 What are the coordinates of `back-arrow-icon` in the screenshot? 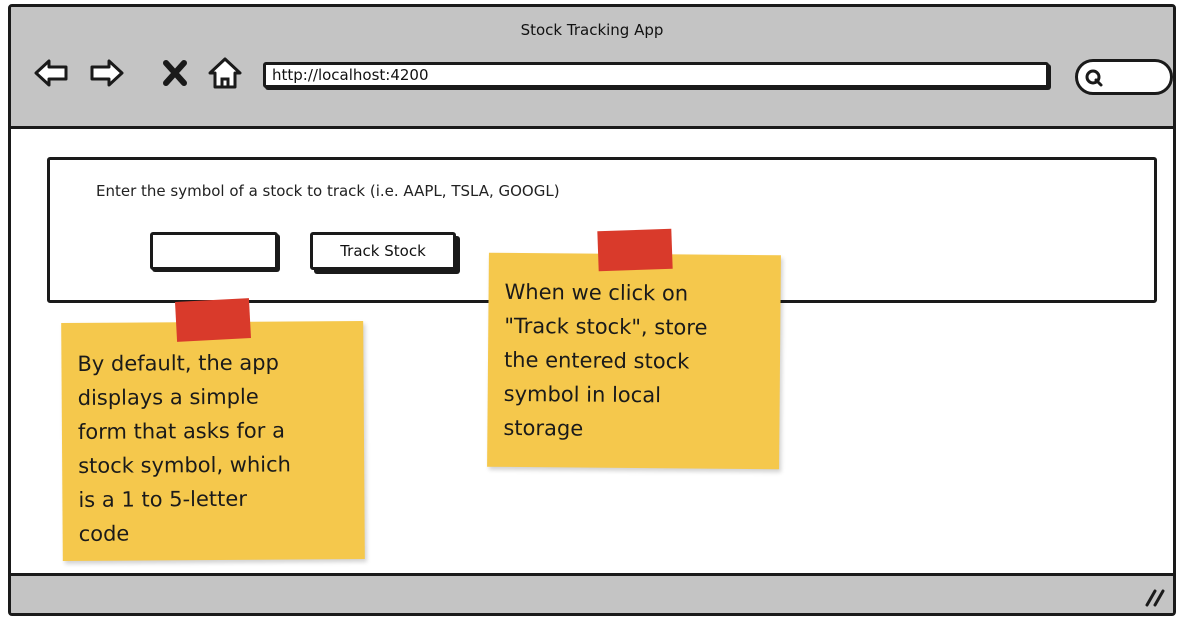 It's located at (51, 73).